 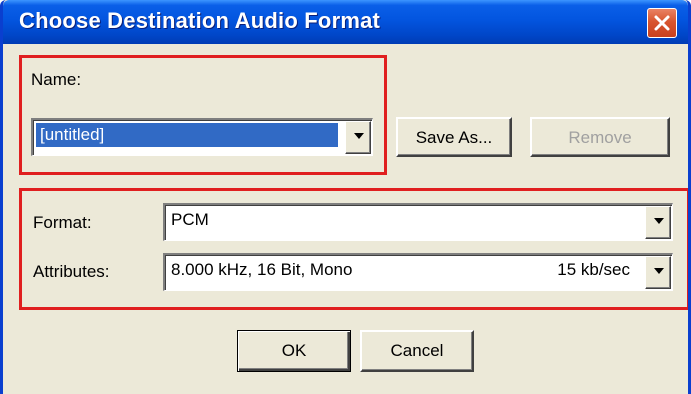 I want to click on window-title: Choose Destination Audio Format, so click(x=200, y=20).